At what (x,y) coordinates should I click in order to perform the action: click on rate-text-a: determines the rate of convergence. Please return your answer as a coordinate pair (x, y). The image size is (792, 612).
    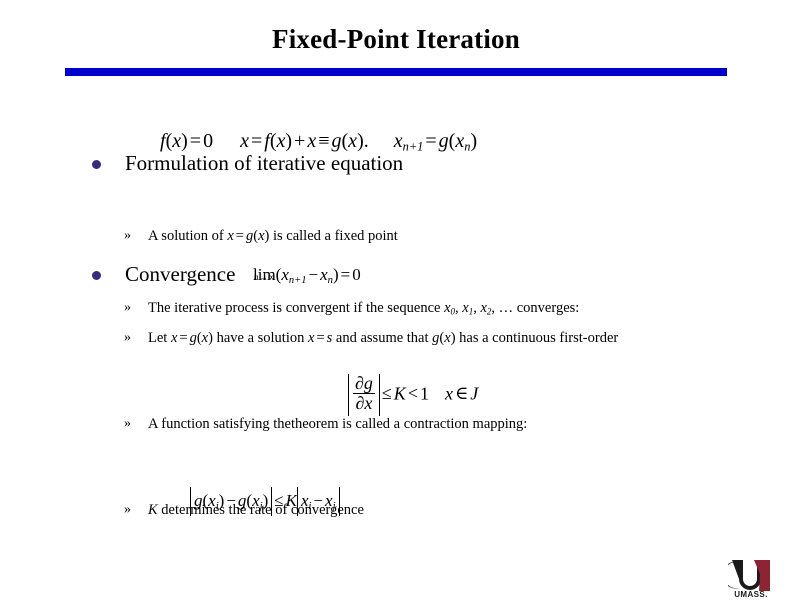
    Looking at the image, I should click on (260, 510).